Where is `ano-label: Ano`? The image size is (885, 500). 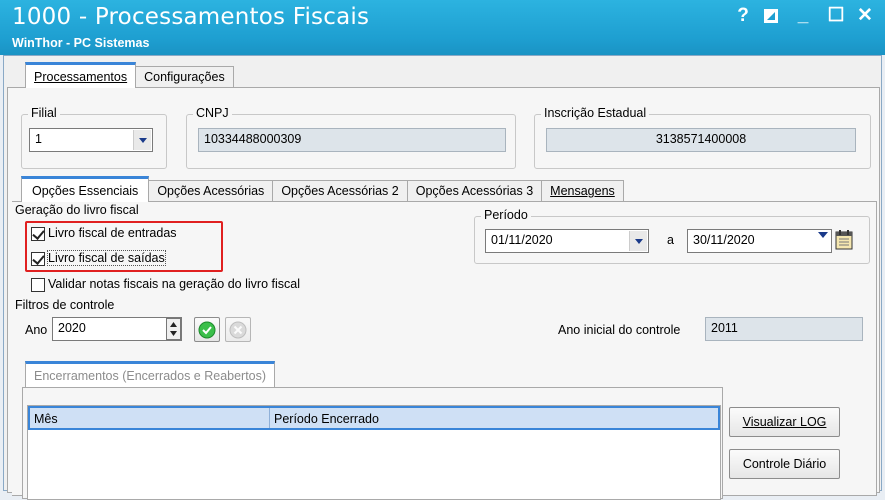
ano-label: Ano is located at coordinates (36, 330).